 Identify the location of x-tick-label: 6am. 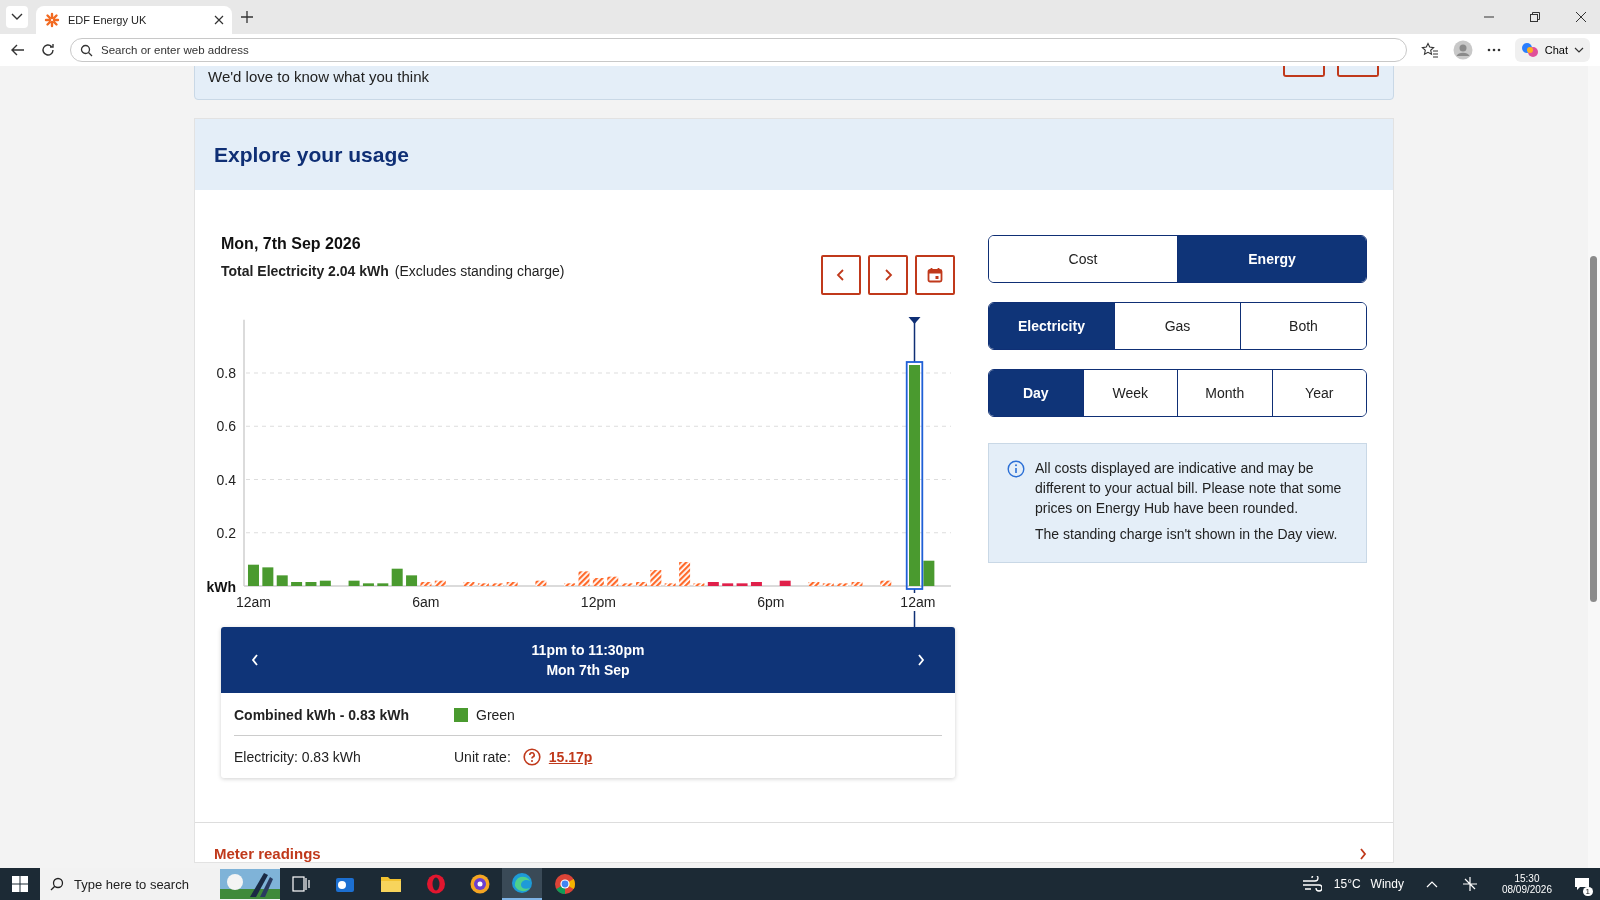
(426, 602).